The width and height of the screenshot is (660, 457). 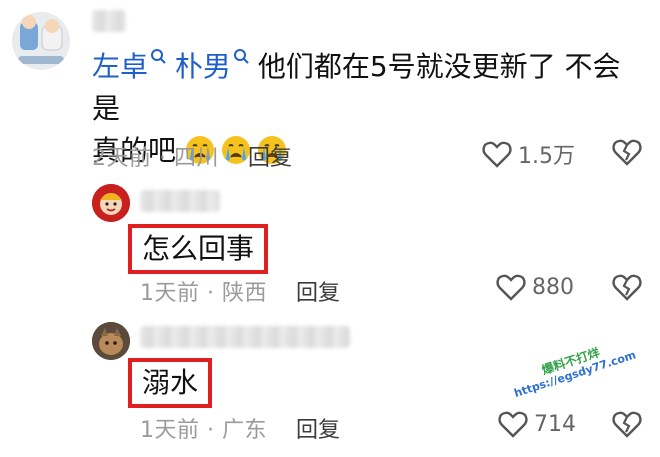 I want to click on like-button: 1.5万, so click(x=528, y=154).